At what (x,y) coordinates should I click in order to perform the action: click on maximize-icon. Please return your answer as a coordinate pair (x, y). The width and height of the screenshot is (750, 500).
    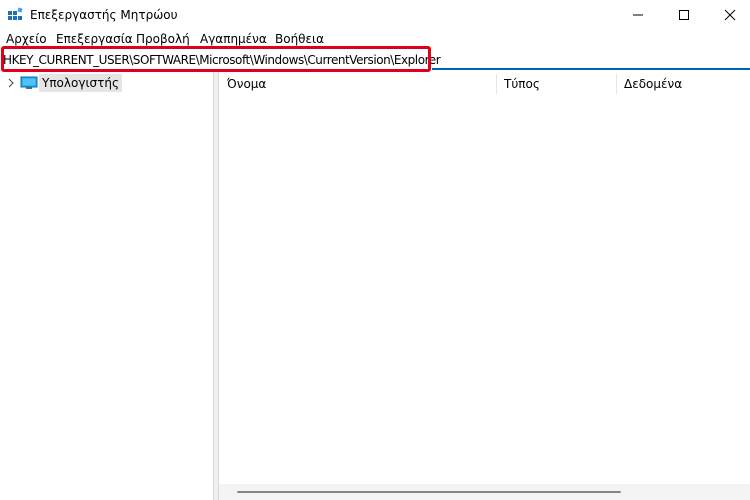
    Looking at the image, I should click on (684, 15).